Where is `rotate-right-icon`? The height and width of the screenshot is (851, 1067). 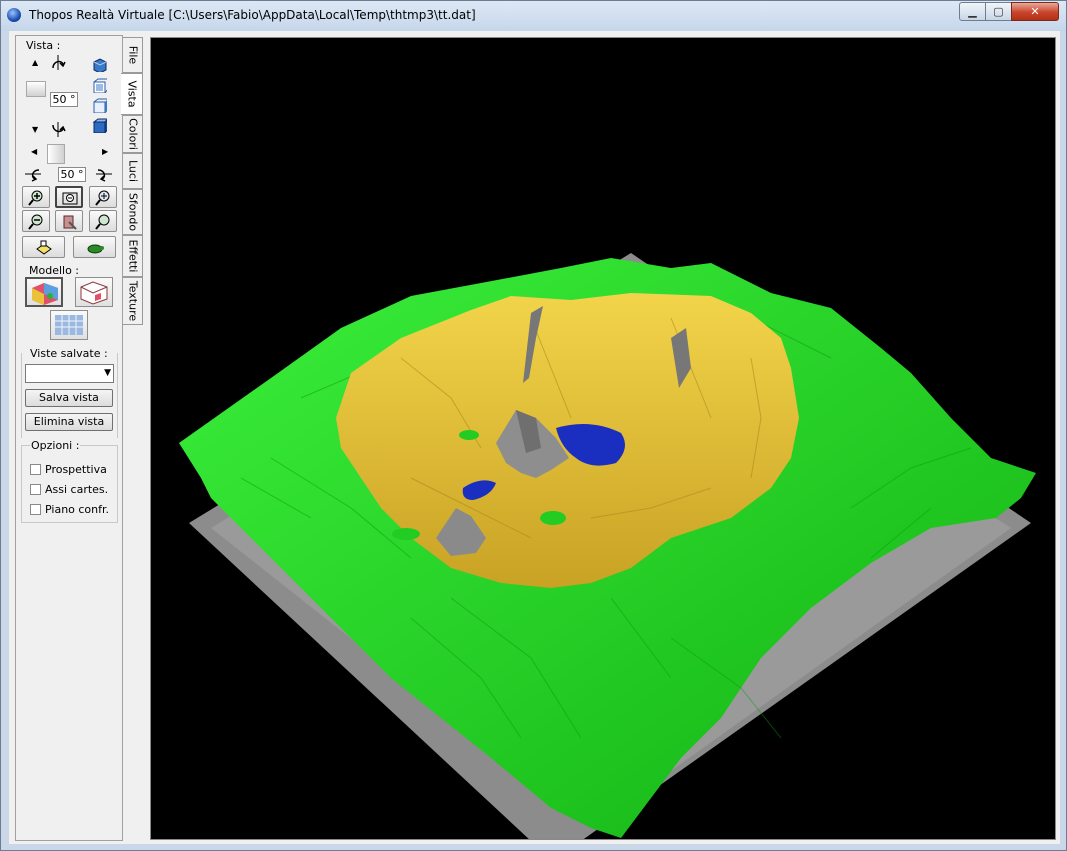
rotate-right-icon is located at coordinates (104, 174).